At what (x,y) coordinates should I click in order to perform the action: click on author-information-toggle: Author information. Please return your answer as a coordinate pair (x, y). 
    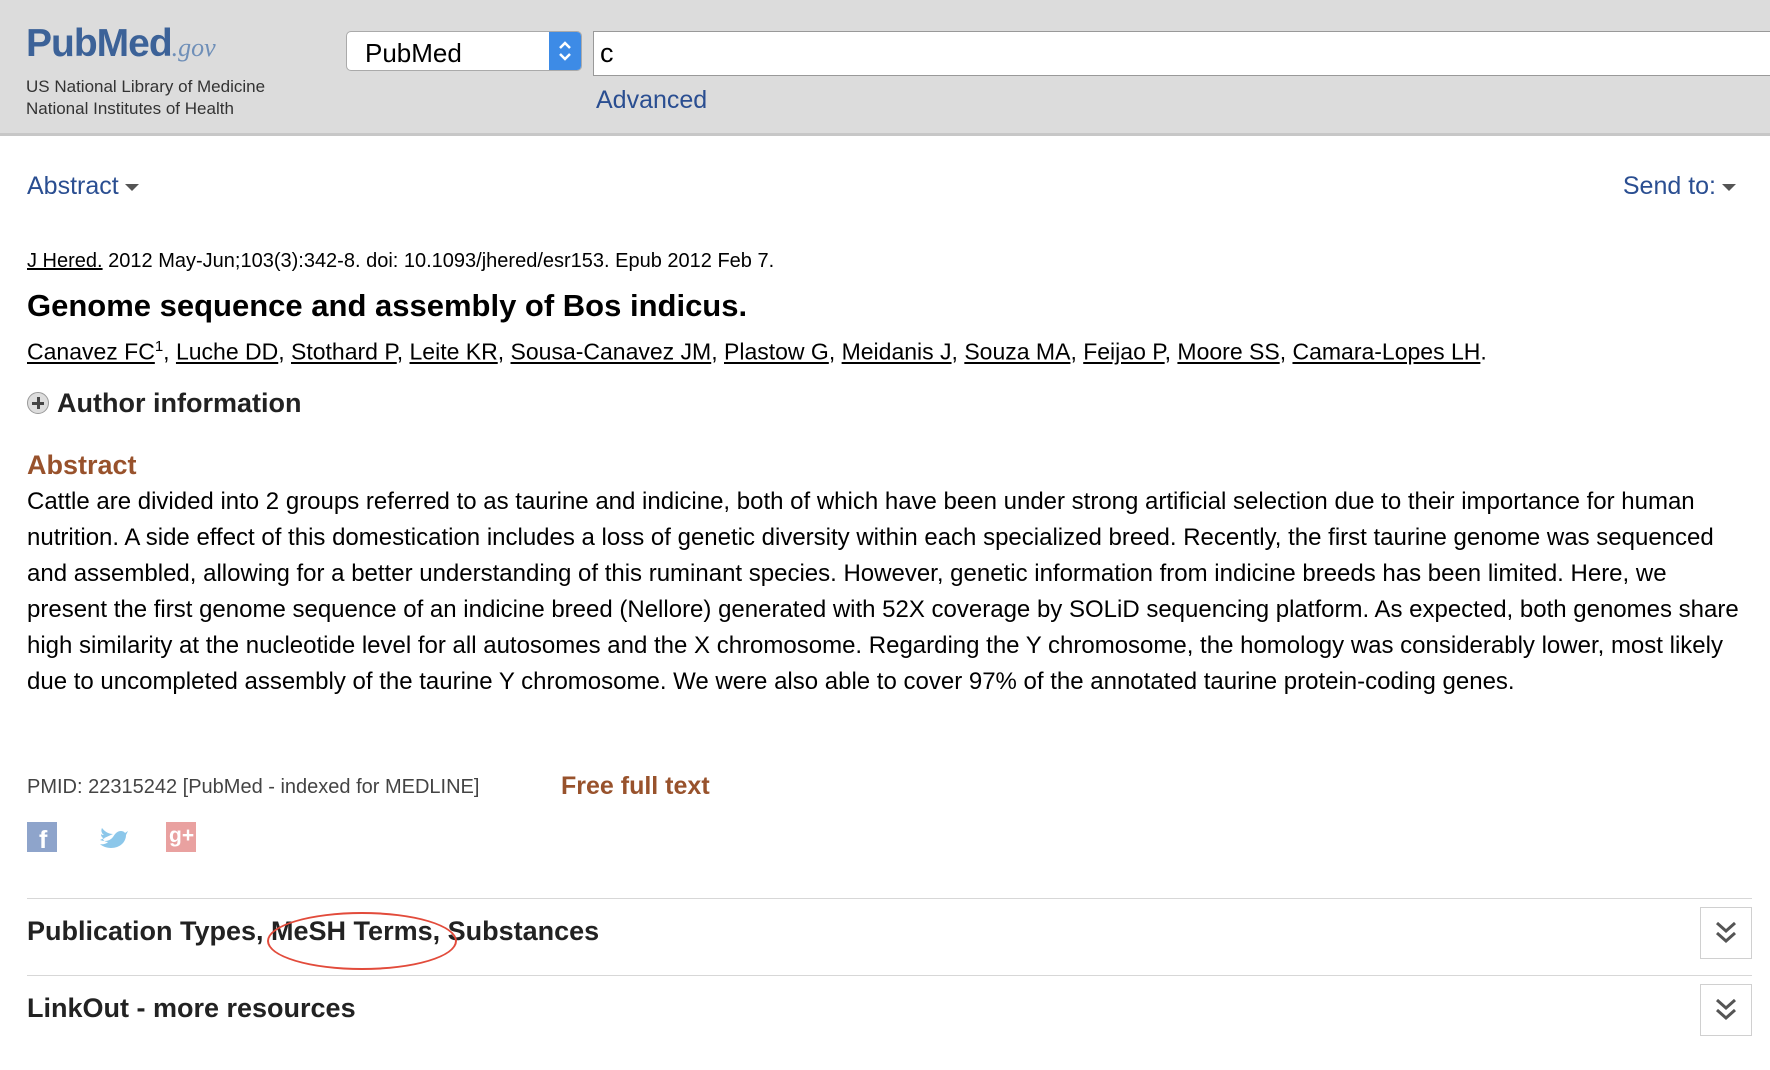
    Looking at the image, I should click on (164, 403).